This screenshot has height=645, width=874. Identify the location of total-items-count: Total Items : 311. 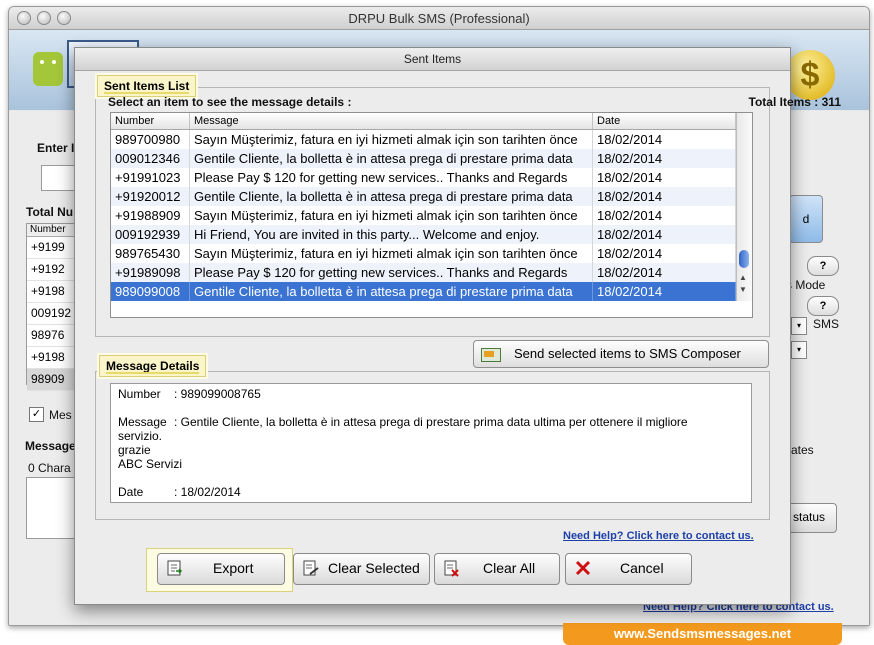
(794, 102).